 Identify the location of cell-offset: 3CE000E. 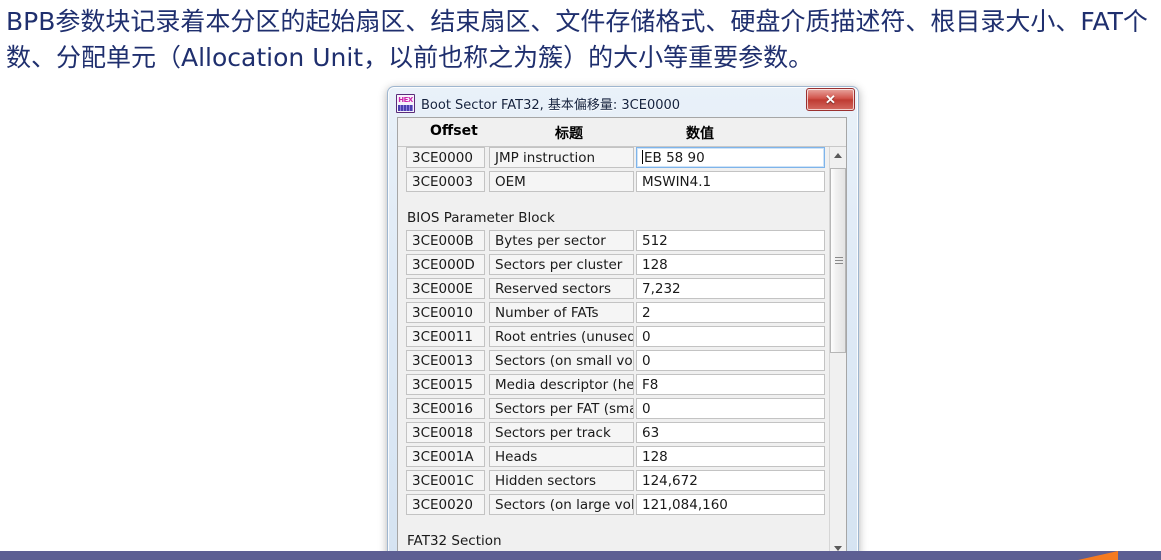
(445, 288).